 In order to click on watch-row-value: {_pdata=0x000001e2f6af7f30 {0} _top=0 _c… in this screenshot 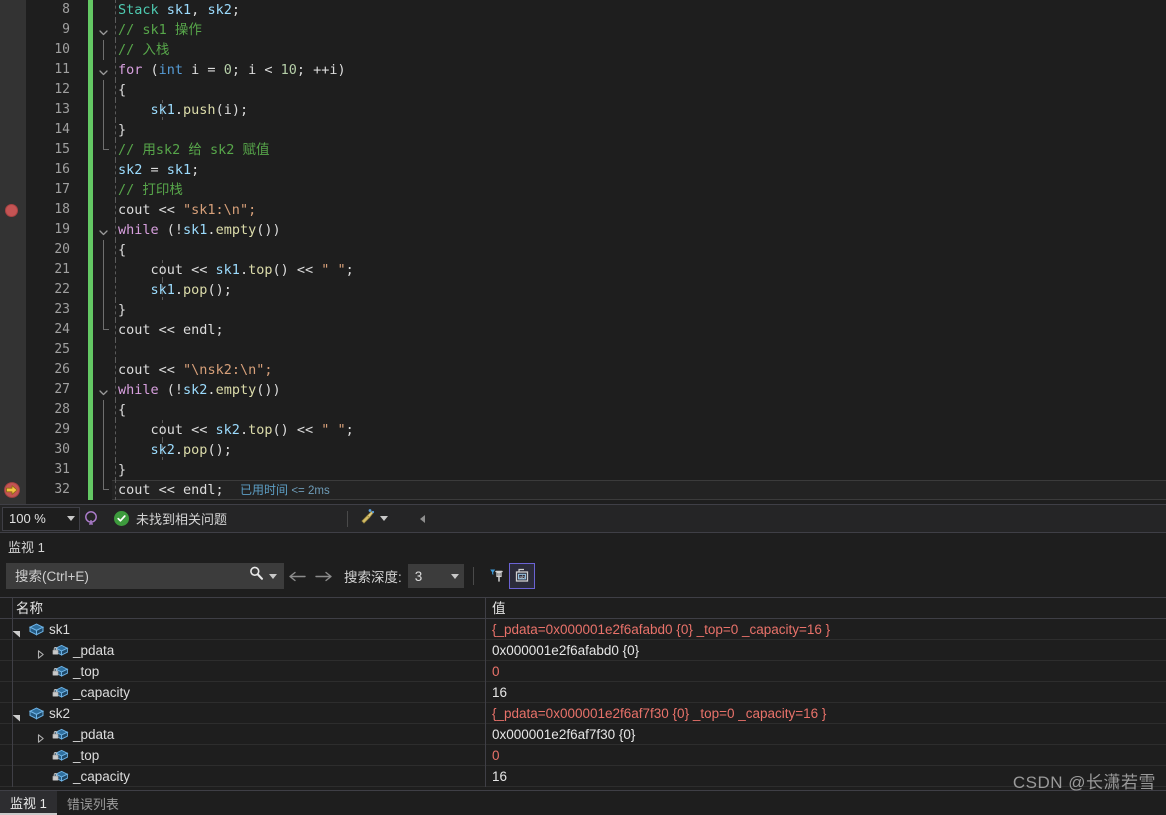, I will do `click(659, 713)`.